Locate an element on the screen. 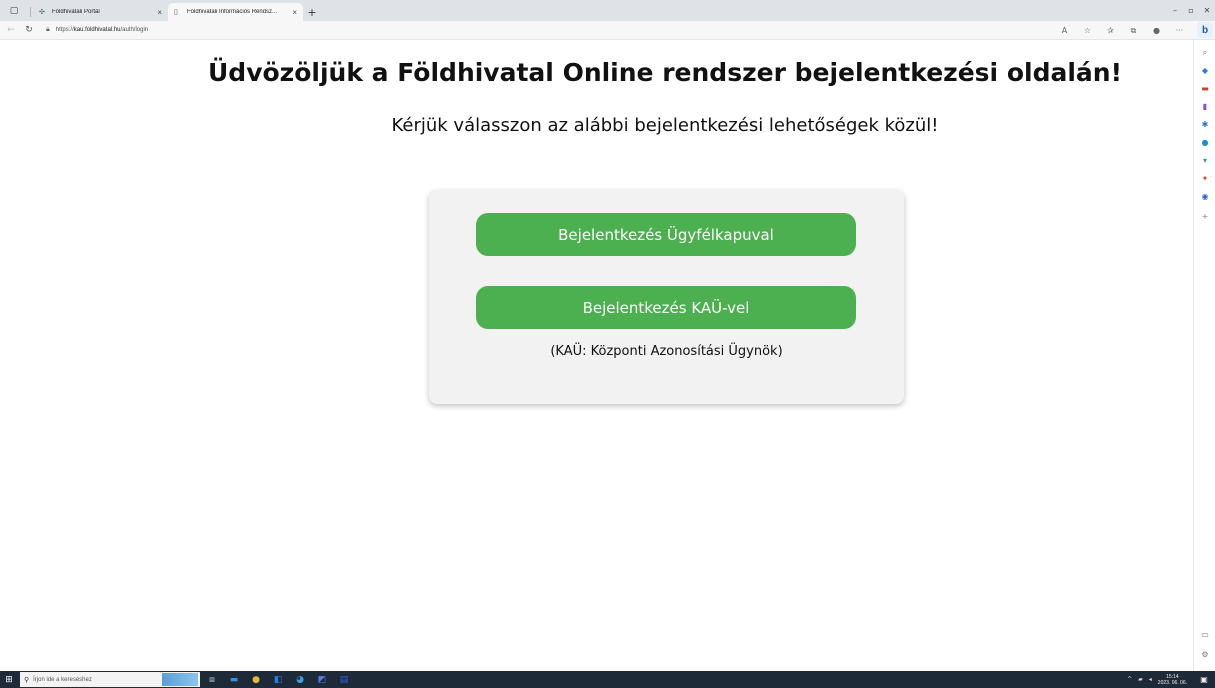  close-window-icon: ✕ is located at coordinates (1207, 10).